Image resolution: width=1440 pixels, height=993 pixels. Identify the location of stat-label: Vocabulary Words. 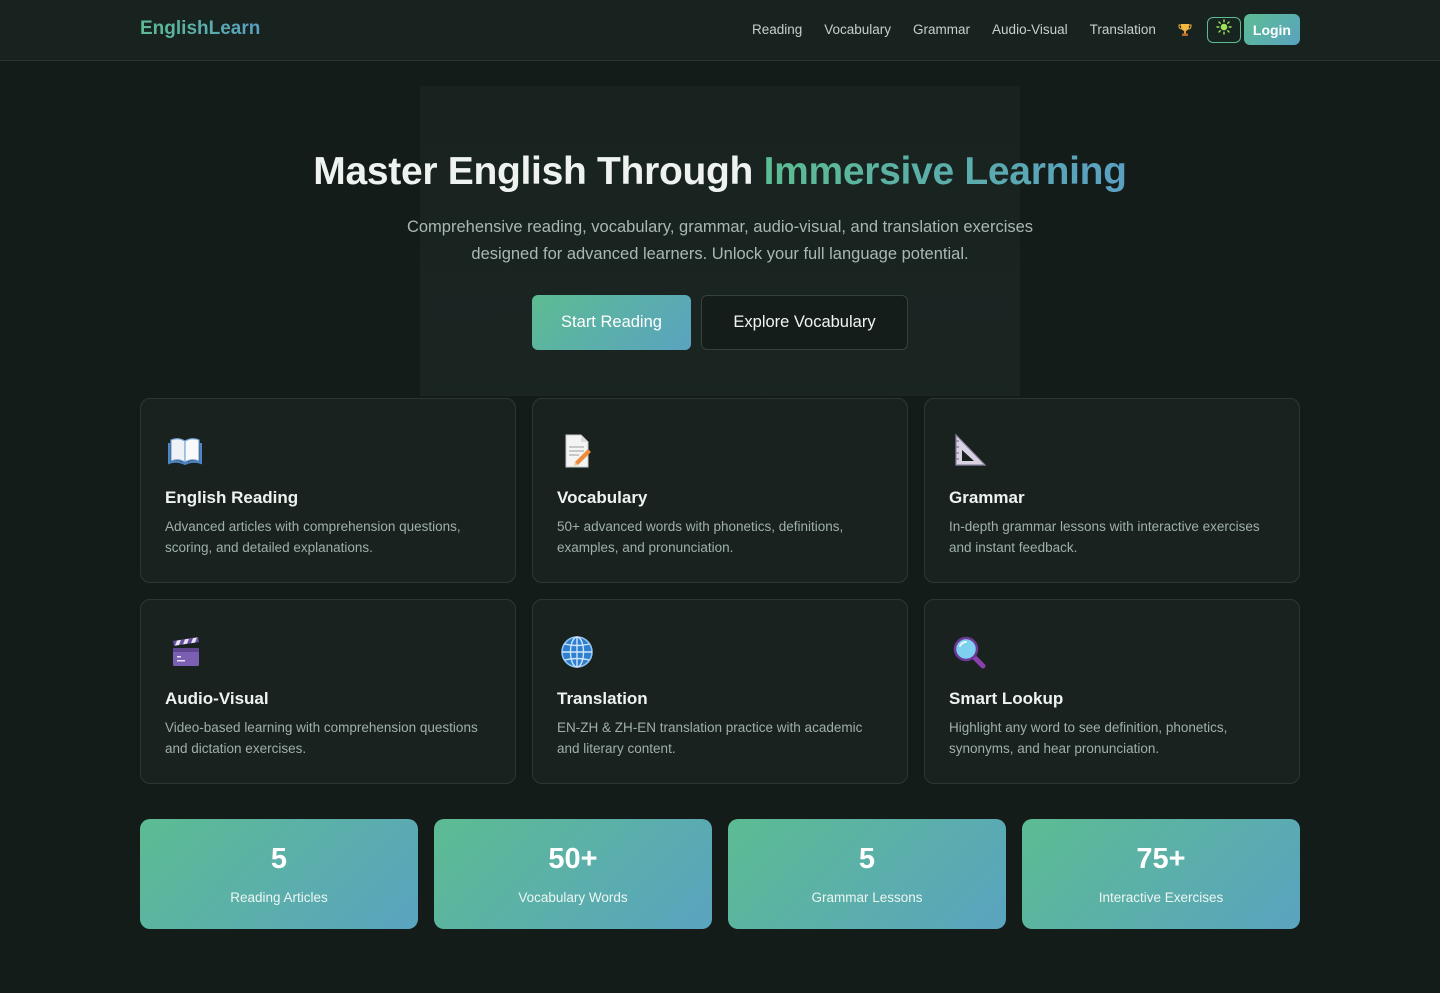
(573, 897).